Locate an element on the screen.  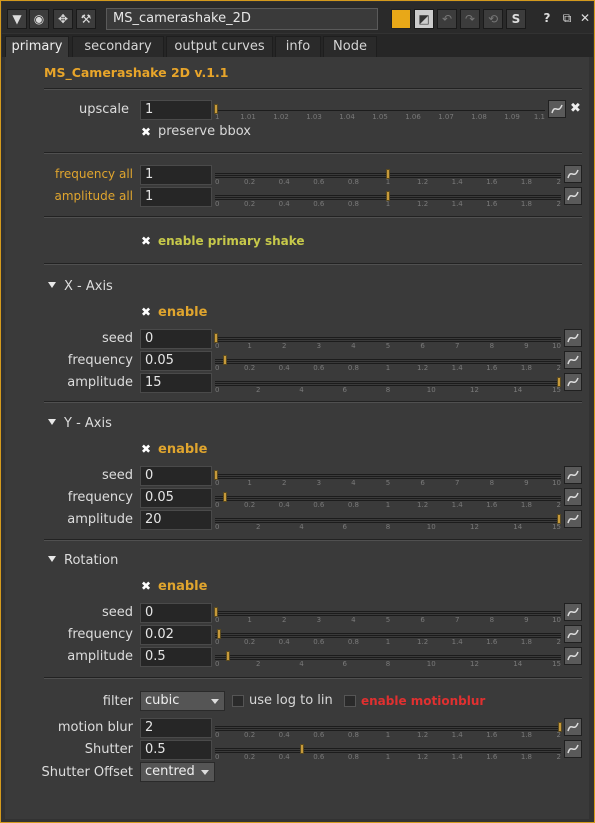
motion-blur-field: 2 is located at coordinates (176, 728).